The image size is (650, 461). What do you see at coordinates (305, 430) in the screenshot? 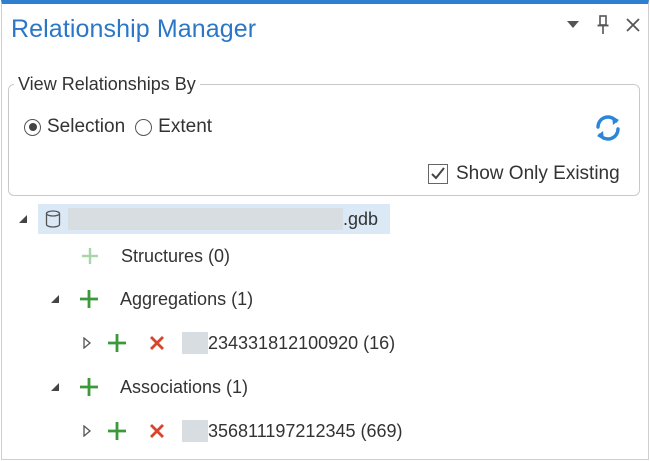
I see `association-item-label: 356811197212345 (669)` at bounding box center [305, 430].